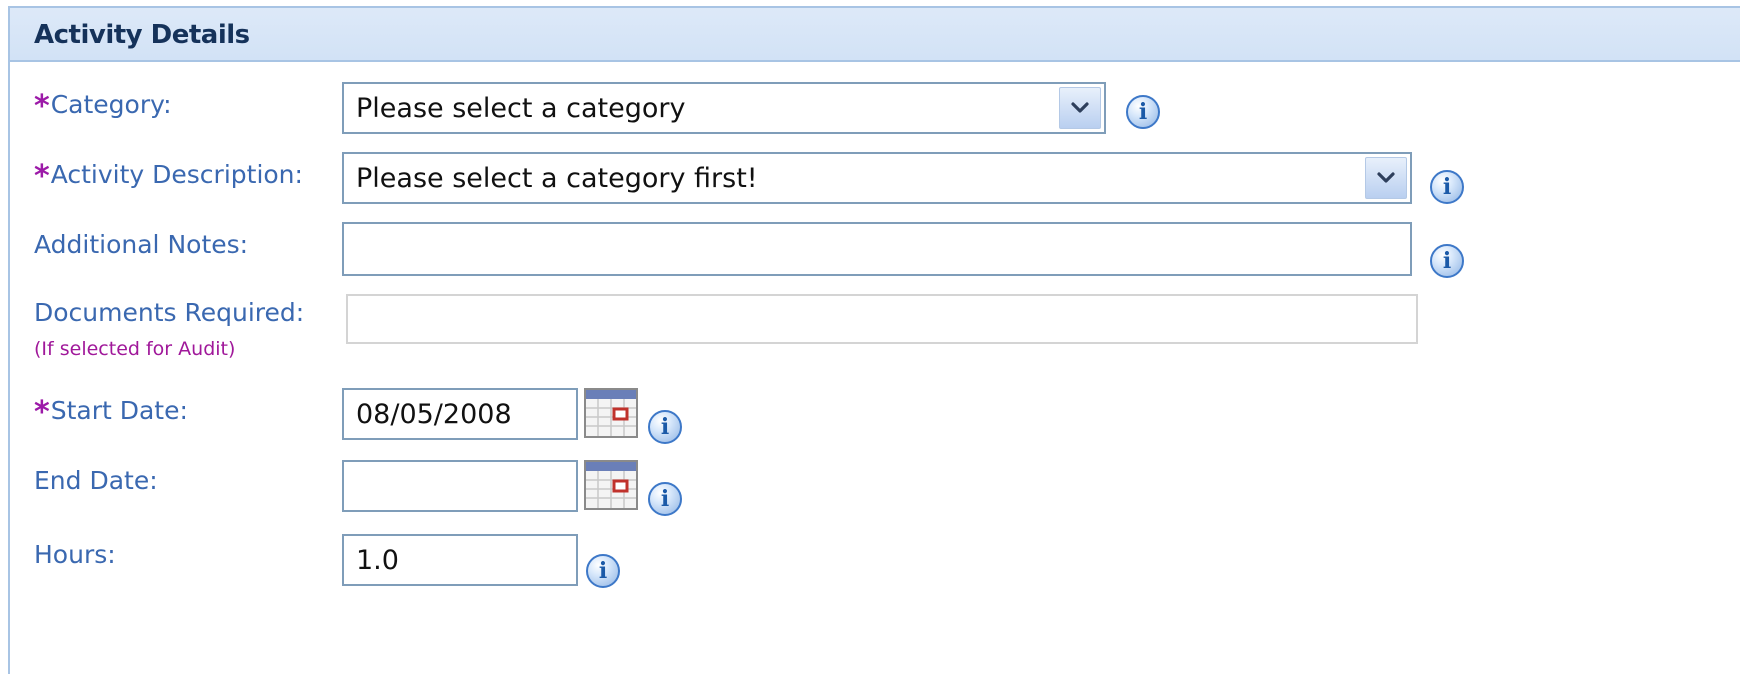 This screenshot has height=674, width=1740. I want to click on end-date-input, so click(460, 486).